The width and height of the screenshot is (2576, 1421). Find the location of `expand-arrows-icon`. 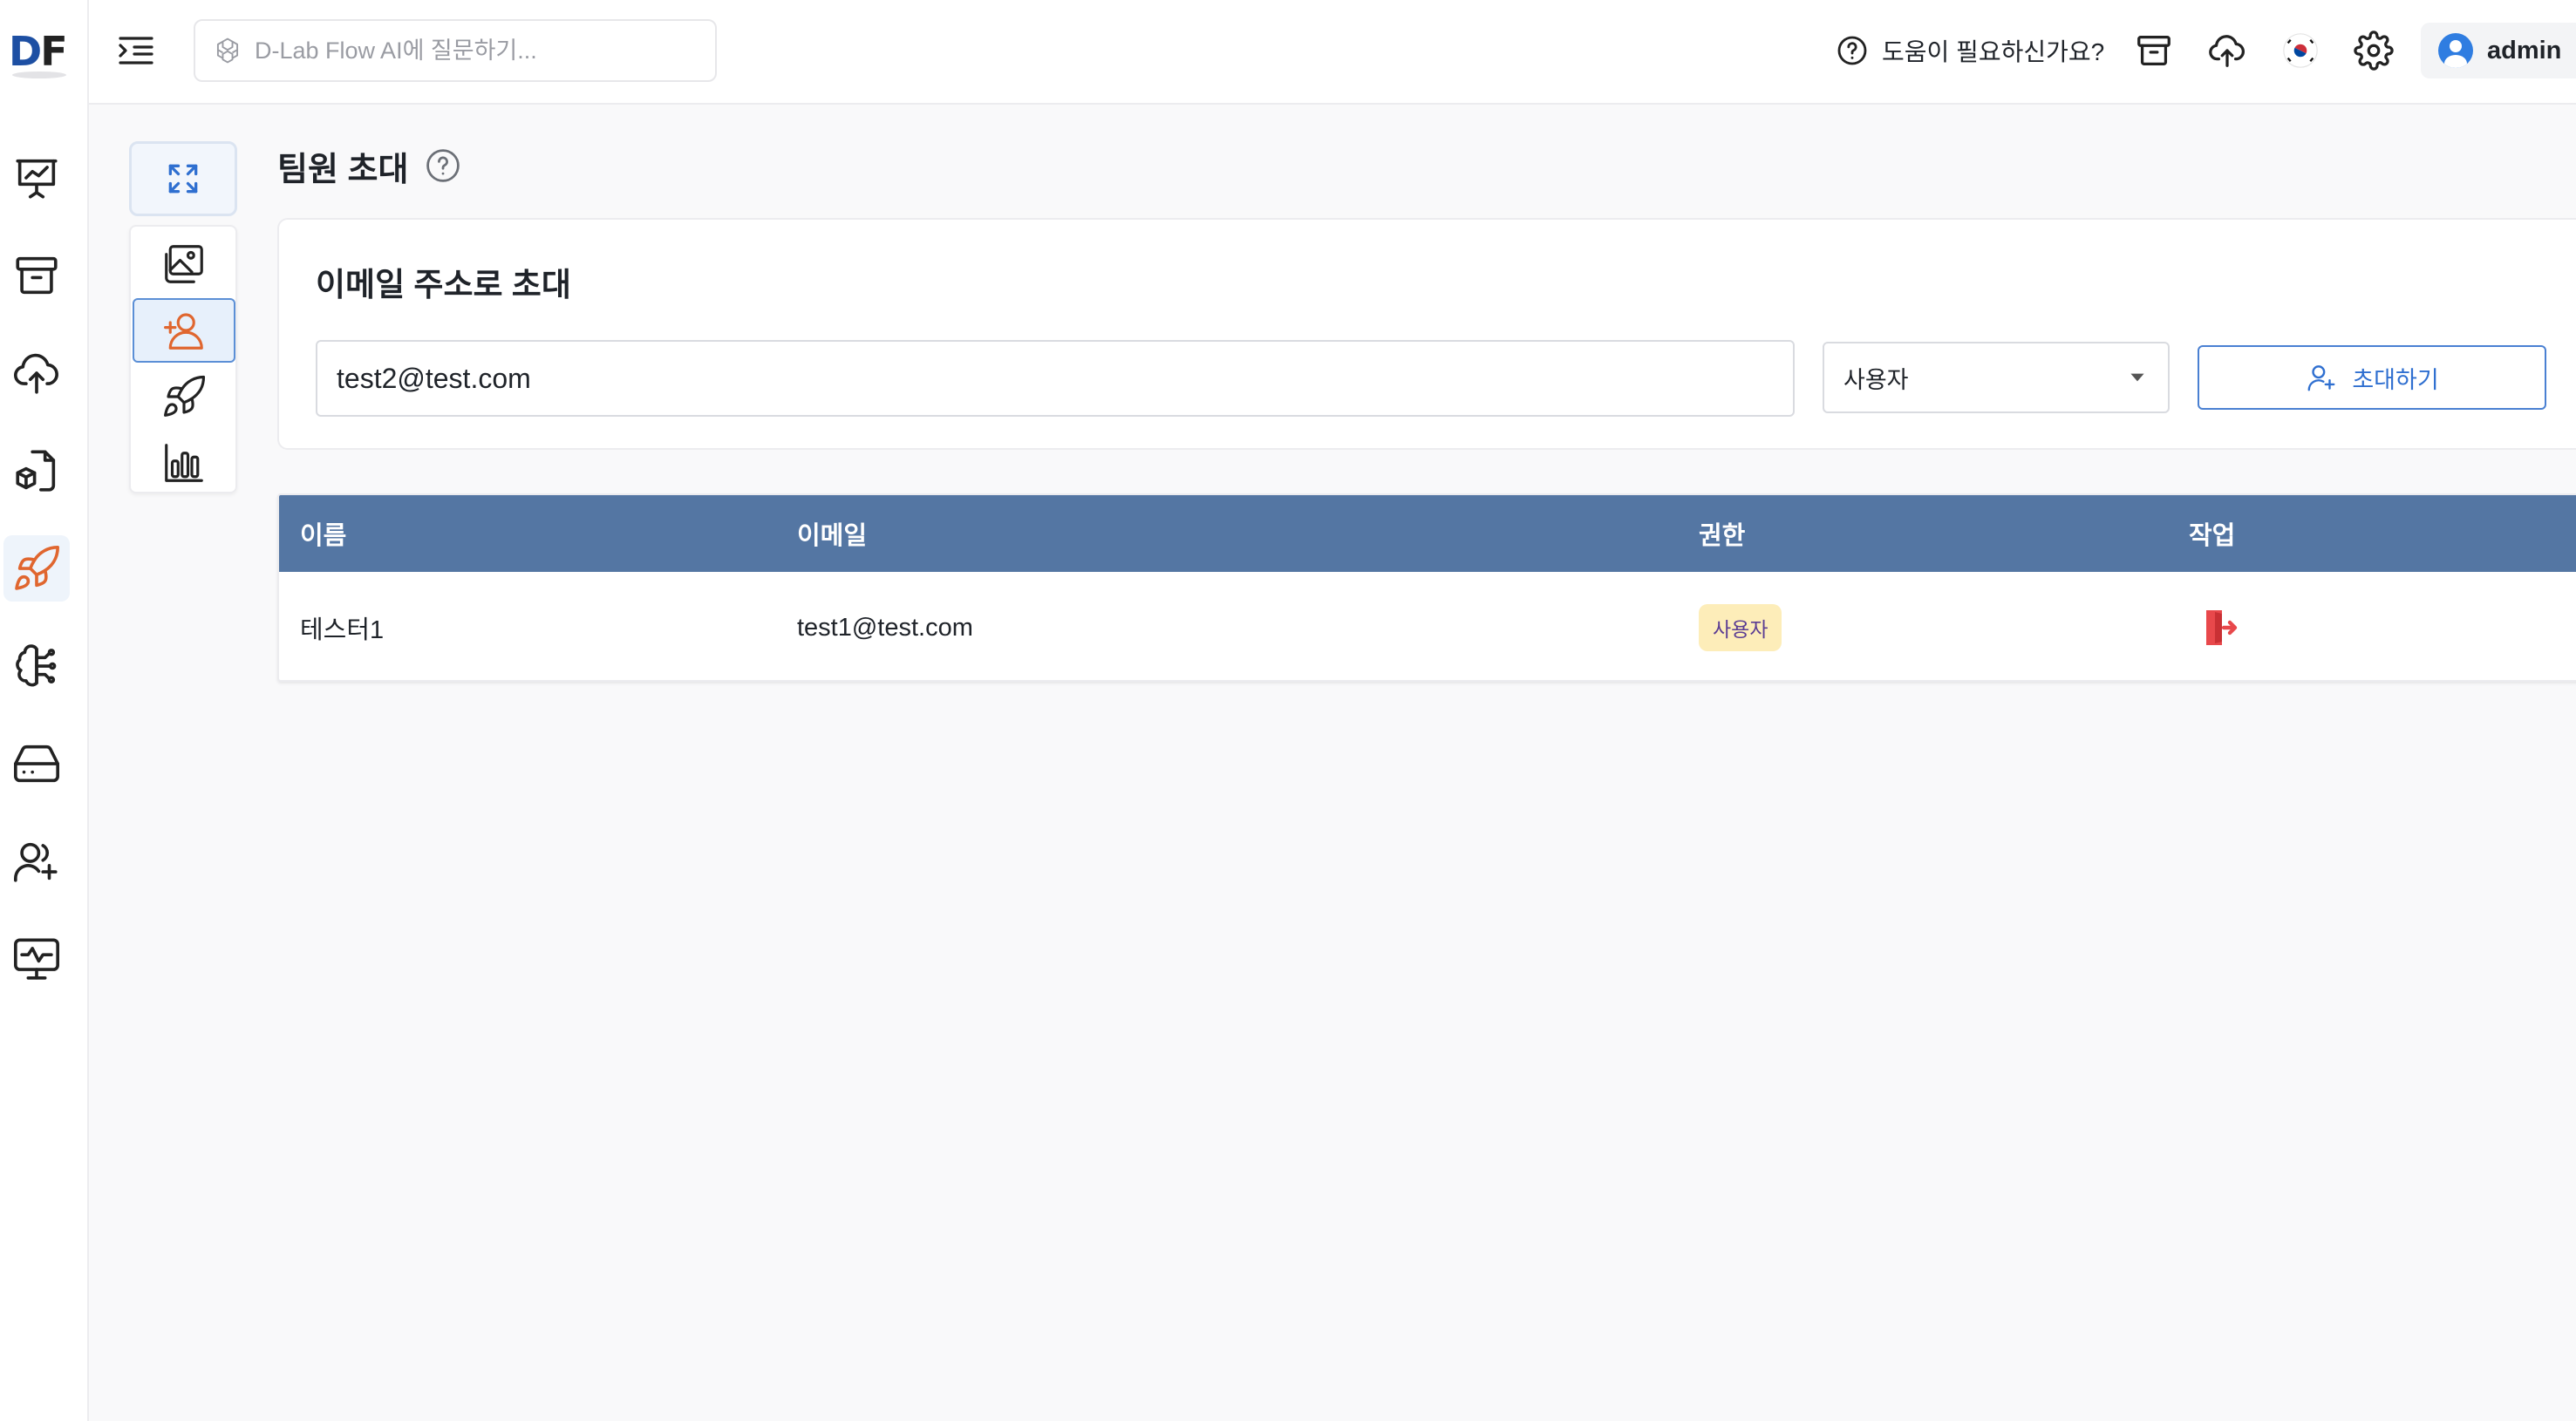

expand-arrows-icon is located at coordinates (183, 179).